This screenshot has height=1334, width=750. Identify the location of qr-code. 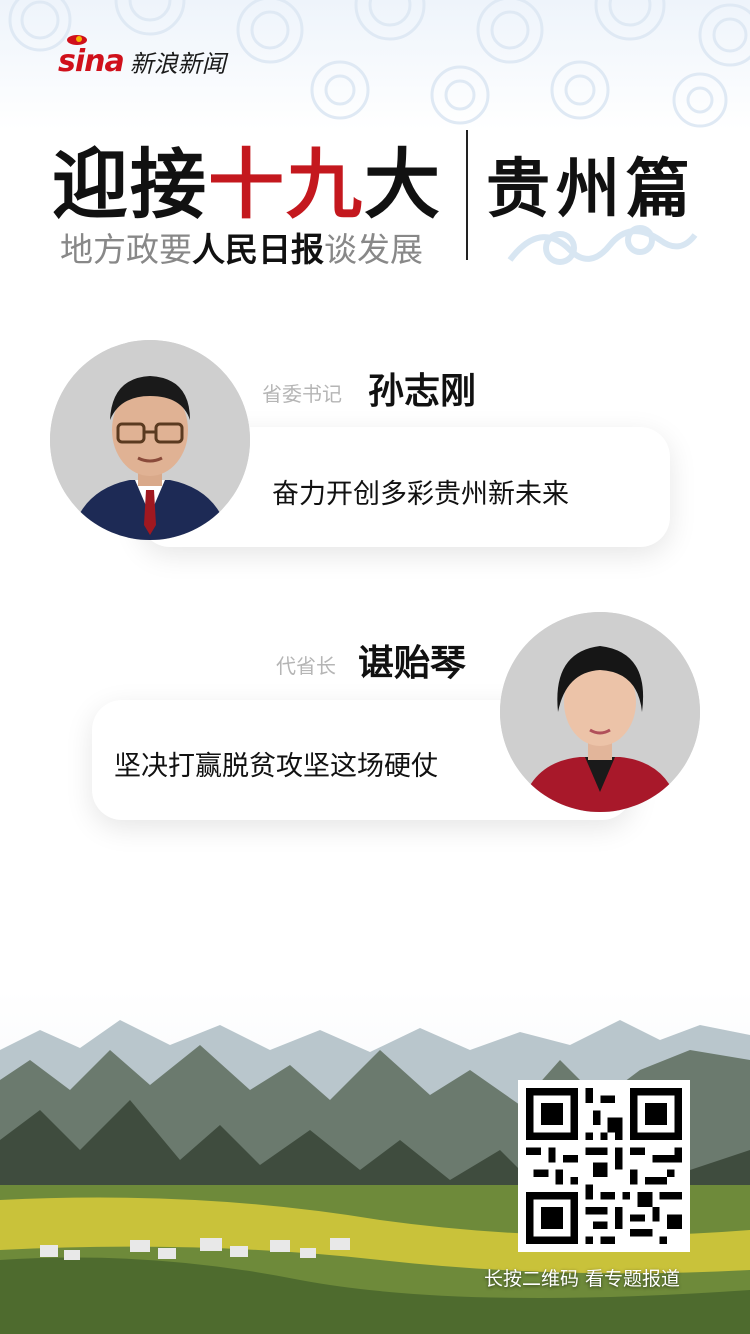
(604, 1166).